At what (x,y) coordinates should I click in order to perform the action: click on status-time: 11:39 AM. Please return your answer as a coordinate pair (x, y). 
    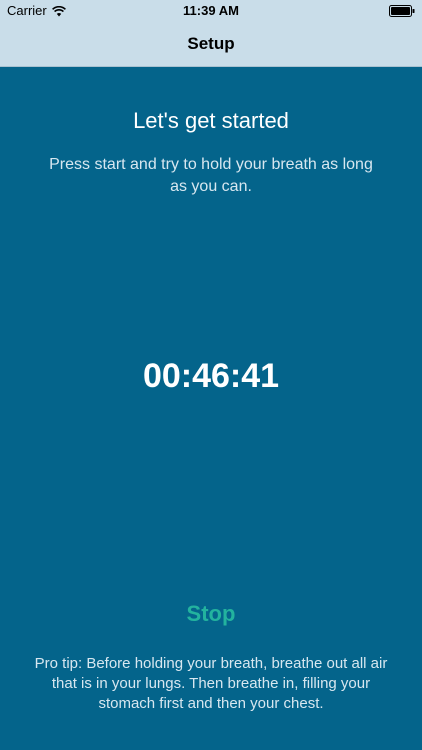
    Looking at the image, I should click on (211, 10).